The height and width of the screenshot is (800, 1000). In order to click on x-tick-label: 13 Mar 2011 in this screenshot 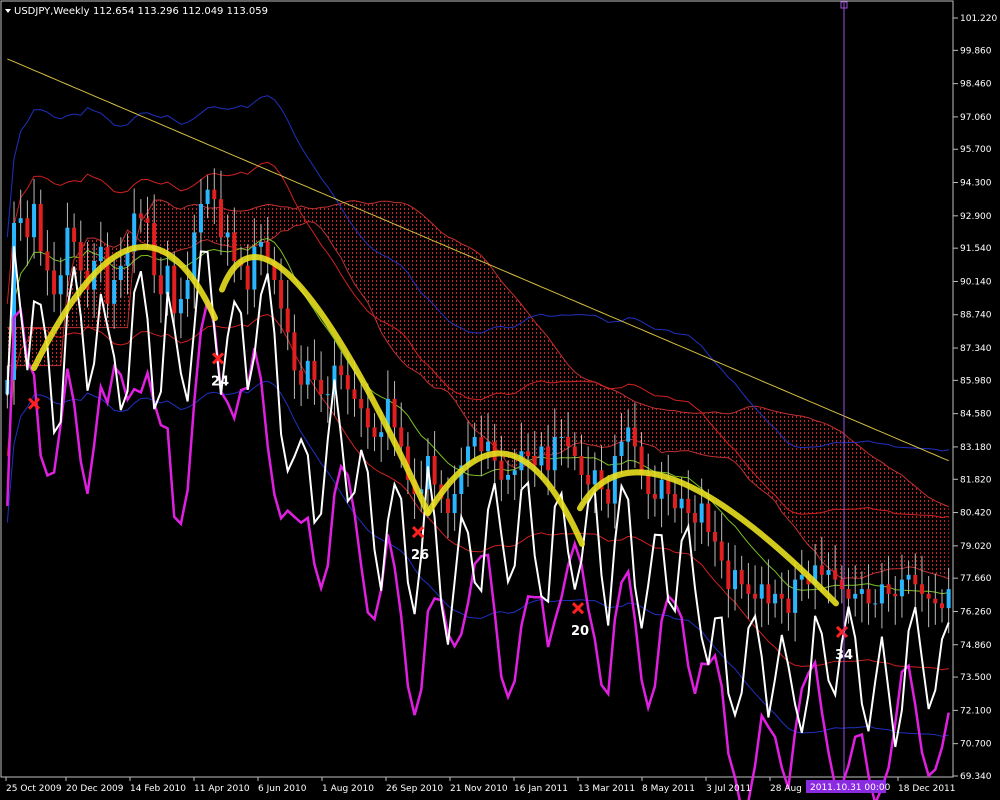, I will do `click(606, 789)`.